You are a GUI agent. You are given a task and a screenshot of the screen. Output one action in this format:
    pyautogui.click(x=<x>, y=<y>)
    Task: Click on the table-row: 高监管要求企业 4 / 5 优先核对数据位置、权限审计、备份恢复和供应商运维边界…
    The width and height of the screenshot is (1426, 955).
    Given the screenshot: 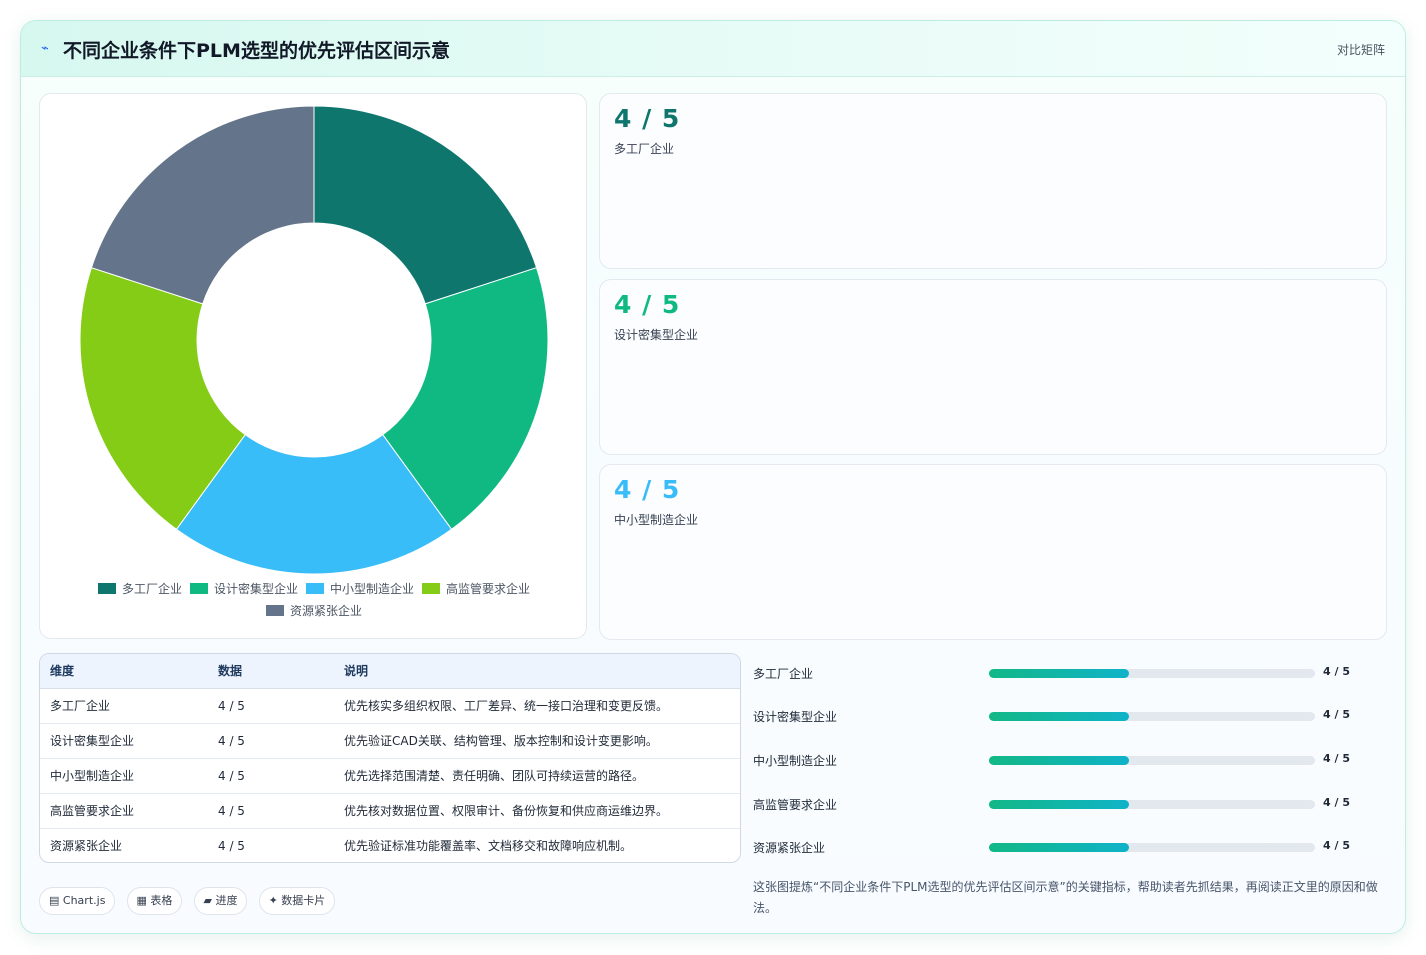 What is the action you would take?
    pyautogui.click(x=390, y=811)
    